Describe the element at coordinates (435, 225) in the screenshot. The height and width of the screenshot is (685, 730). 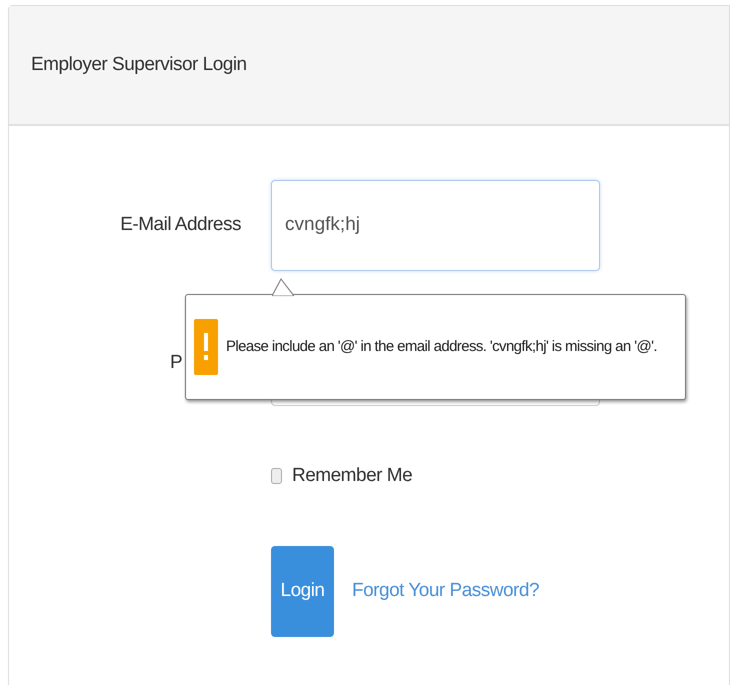
I see `email-field: cvngfk;hj` at that location.